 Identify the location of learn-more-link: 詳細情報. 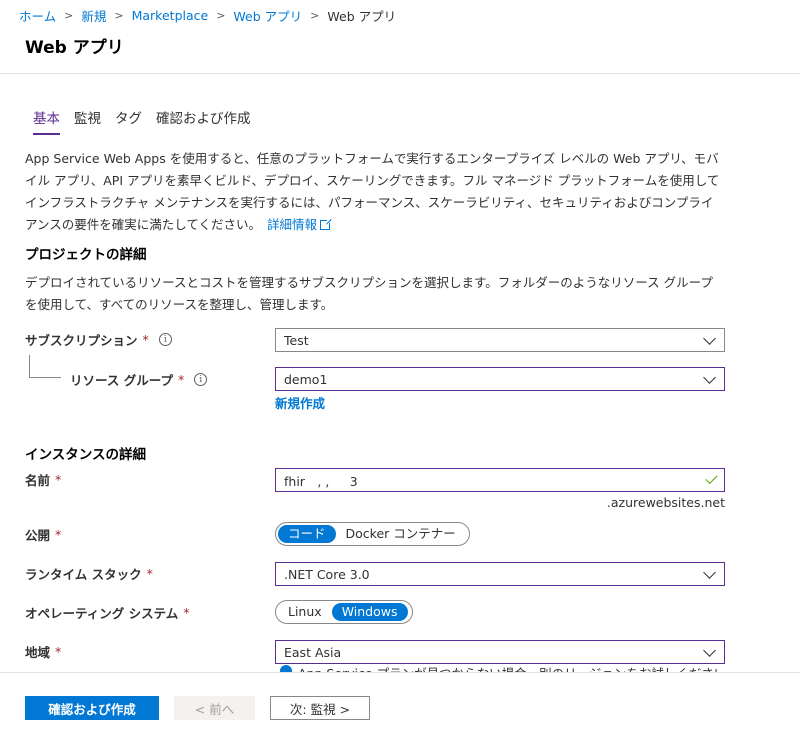
(292, 224).